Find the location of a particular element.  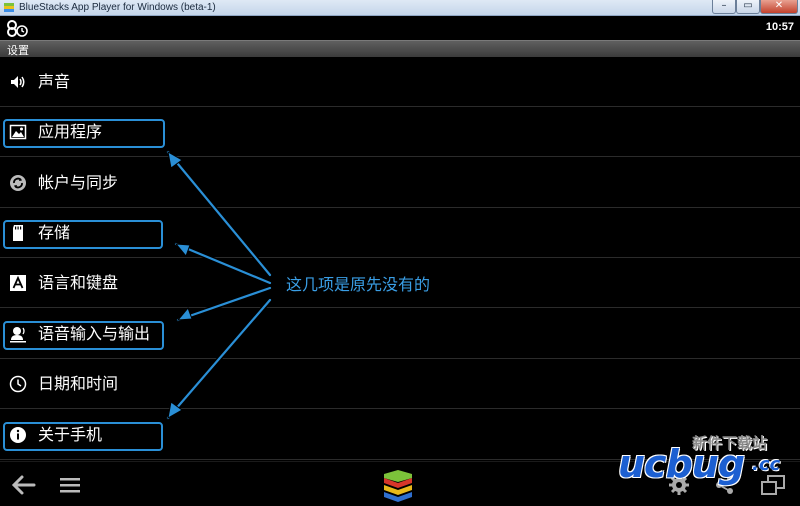

bluestacks-status-icon is located at coordinates (17, 28).